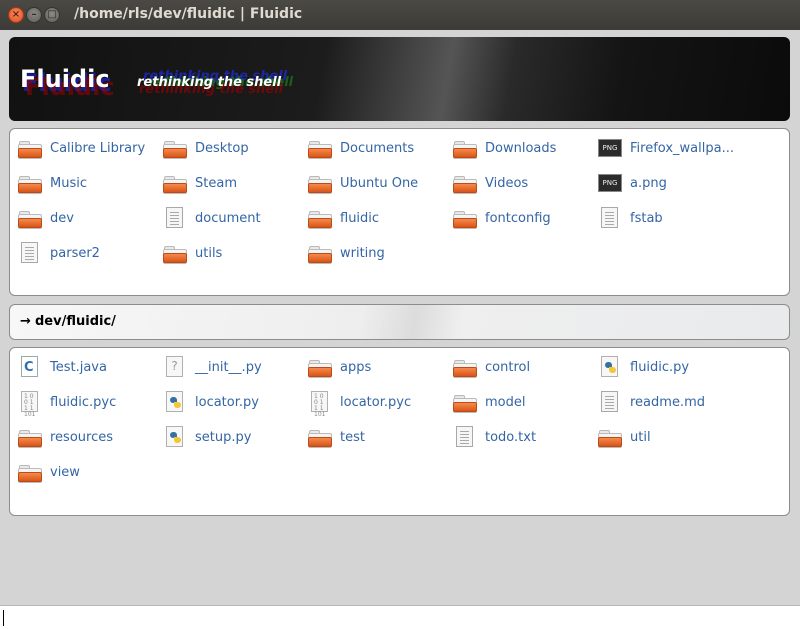 The height and width of the screenshot is (629, 800). What do you see at coordinates (668, 437) in the screenshot?
I see `file-item: util` at bounding box center [668, 437].